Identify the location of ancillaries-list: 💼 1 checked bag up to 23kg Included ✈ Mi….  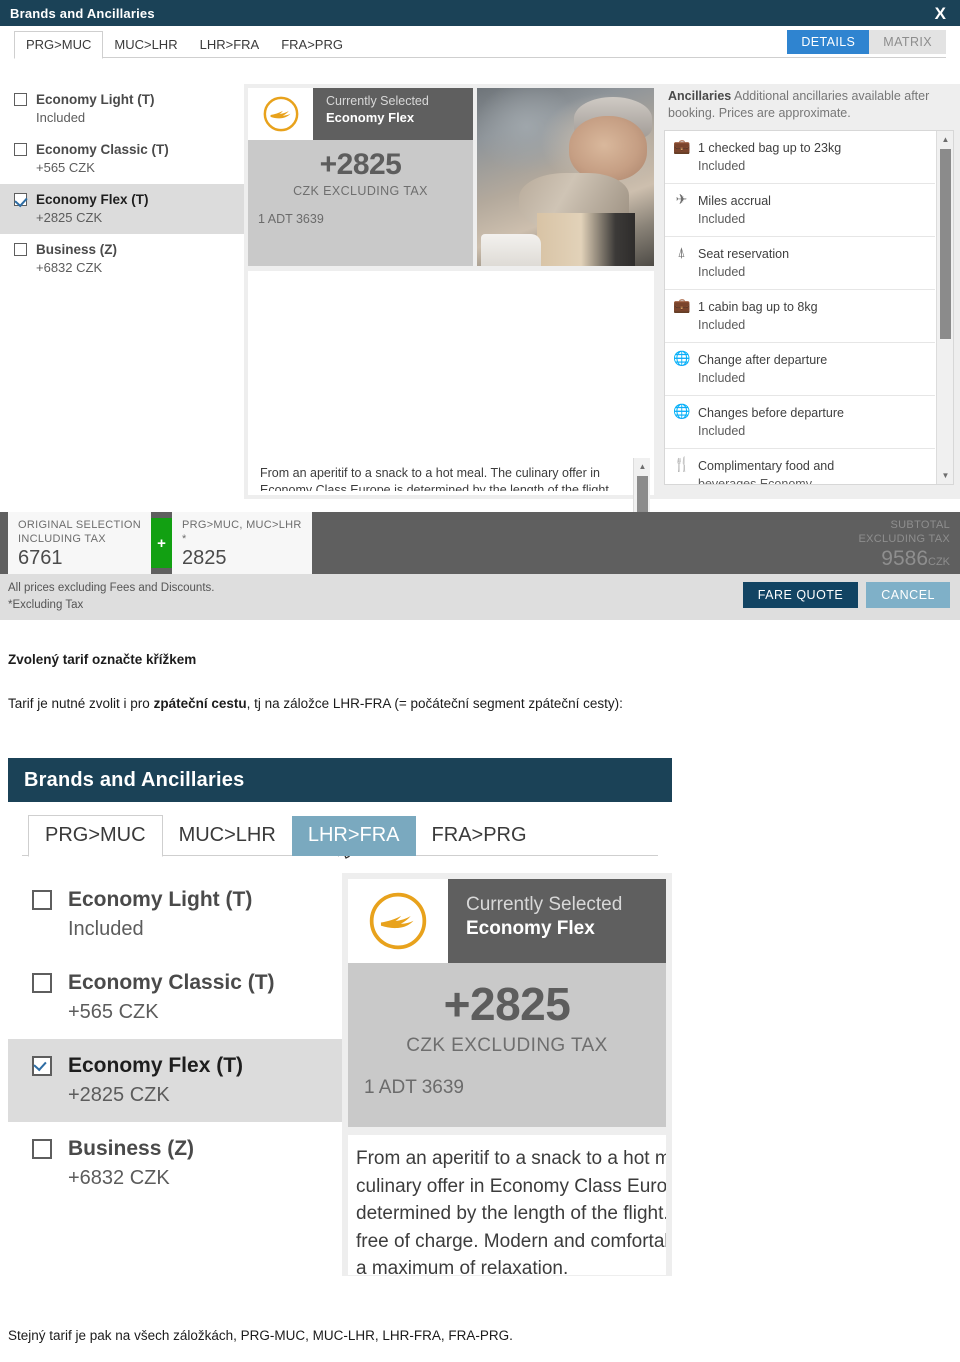
(809, 307).